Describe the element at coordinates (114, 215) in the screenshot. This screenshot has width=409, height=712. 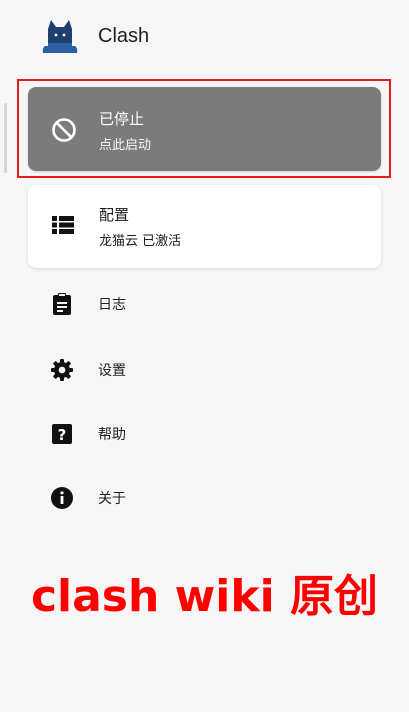
I see `profile-title: 配置` at that location.